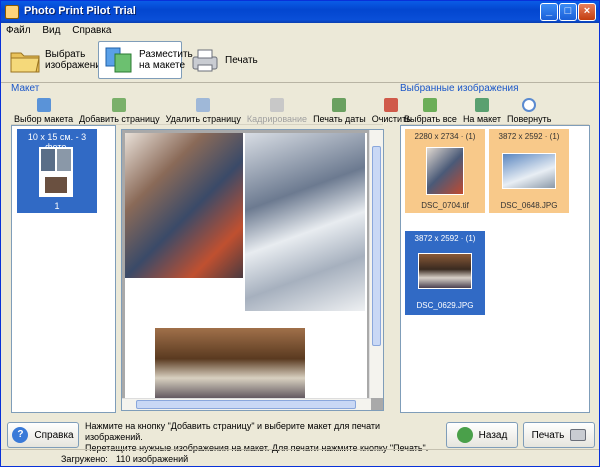  I want to click on image-thumb-card: 2280 x 2734 · (1) DSC_0704.tif, so click(445, 171).